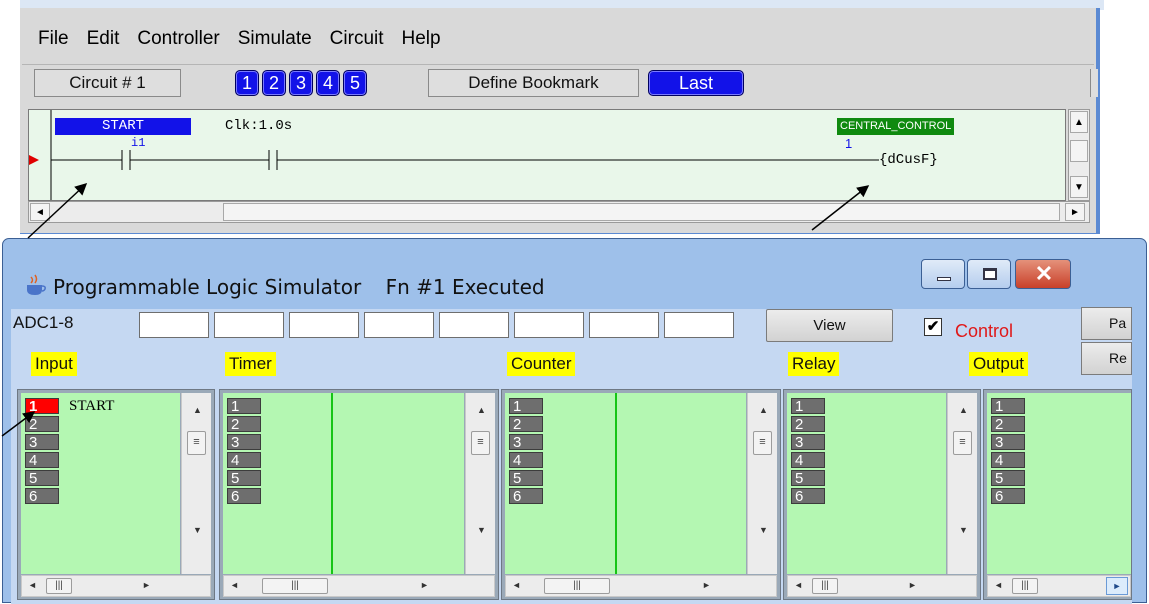  I want to click on arrow-to-input-slot, so click(18, 424).